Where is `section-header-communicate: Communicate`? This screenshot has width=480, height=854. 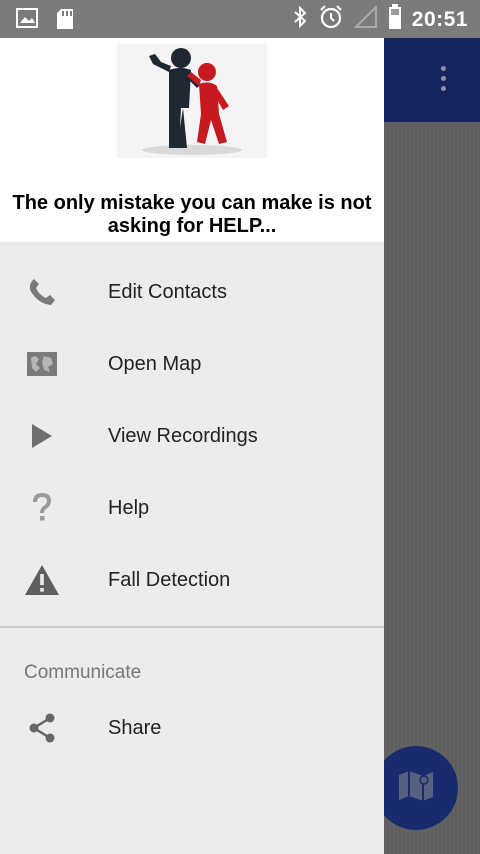 section-header-communicate: Communicate is located at coordinates (83, 672).